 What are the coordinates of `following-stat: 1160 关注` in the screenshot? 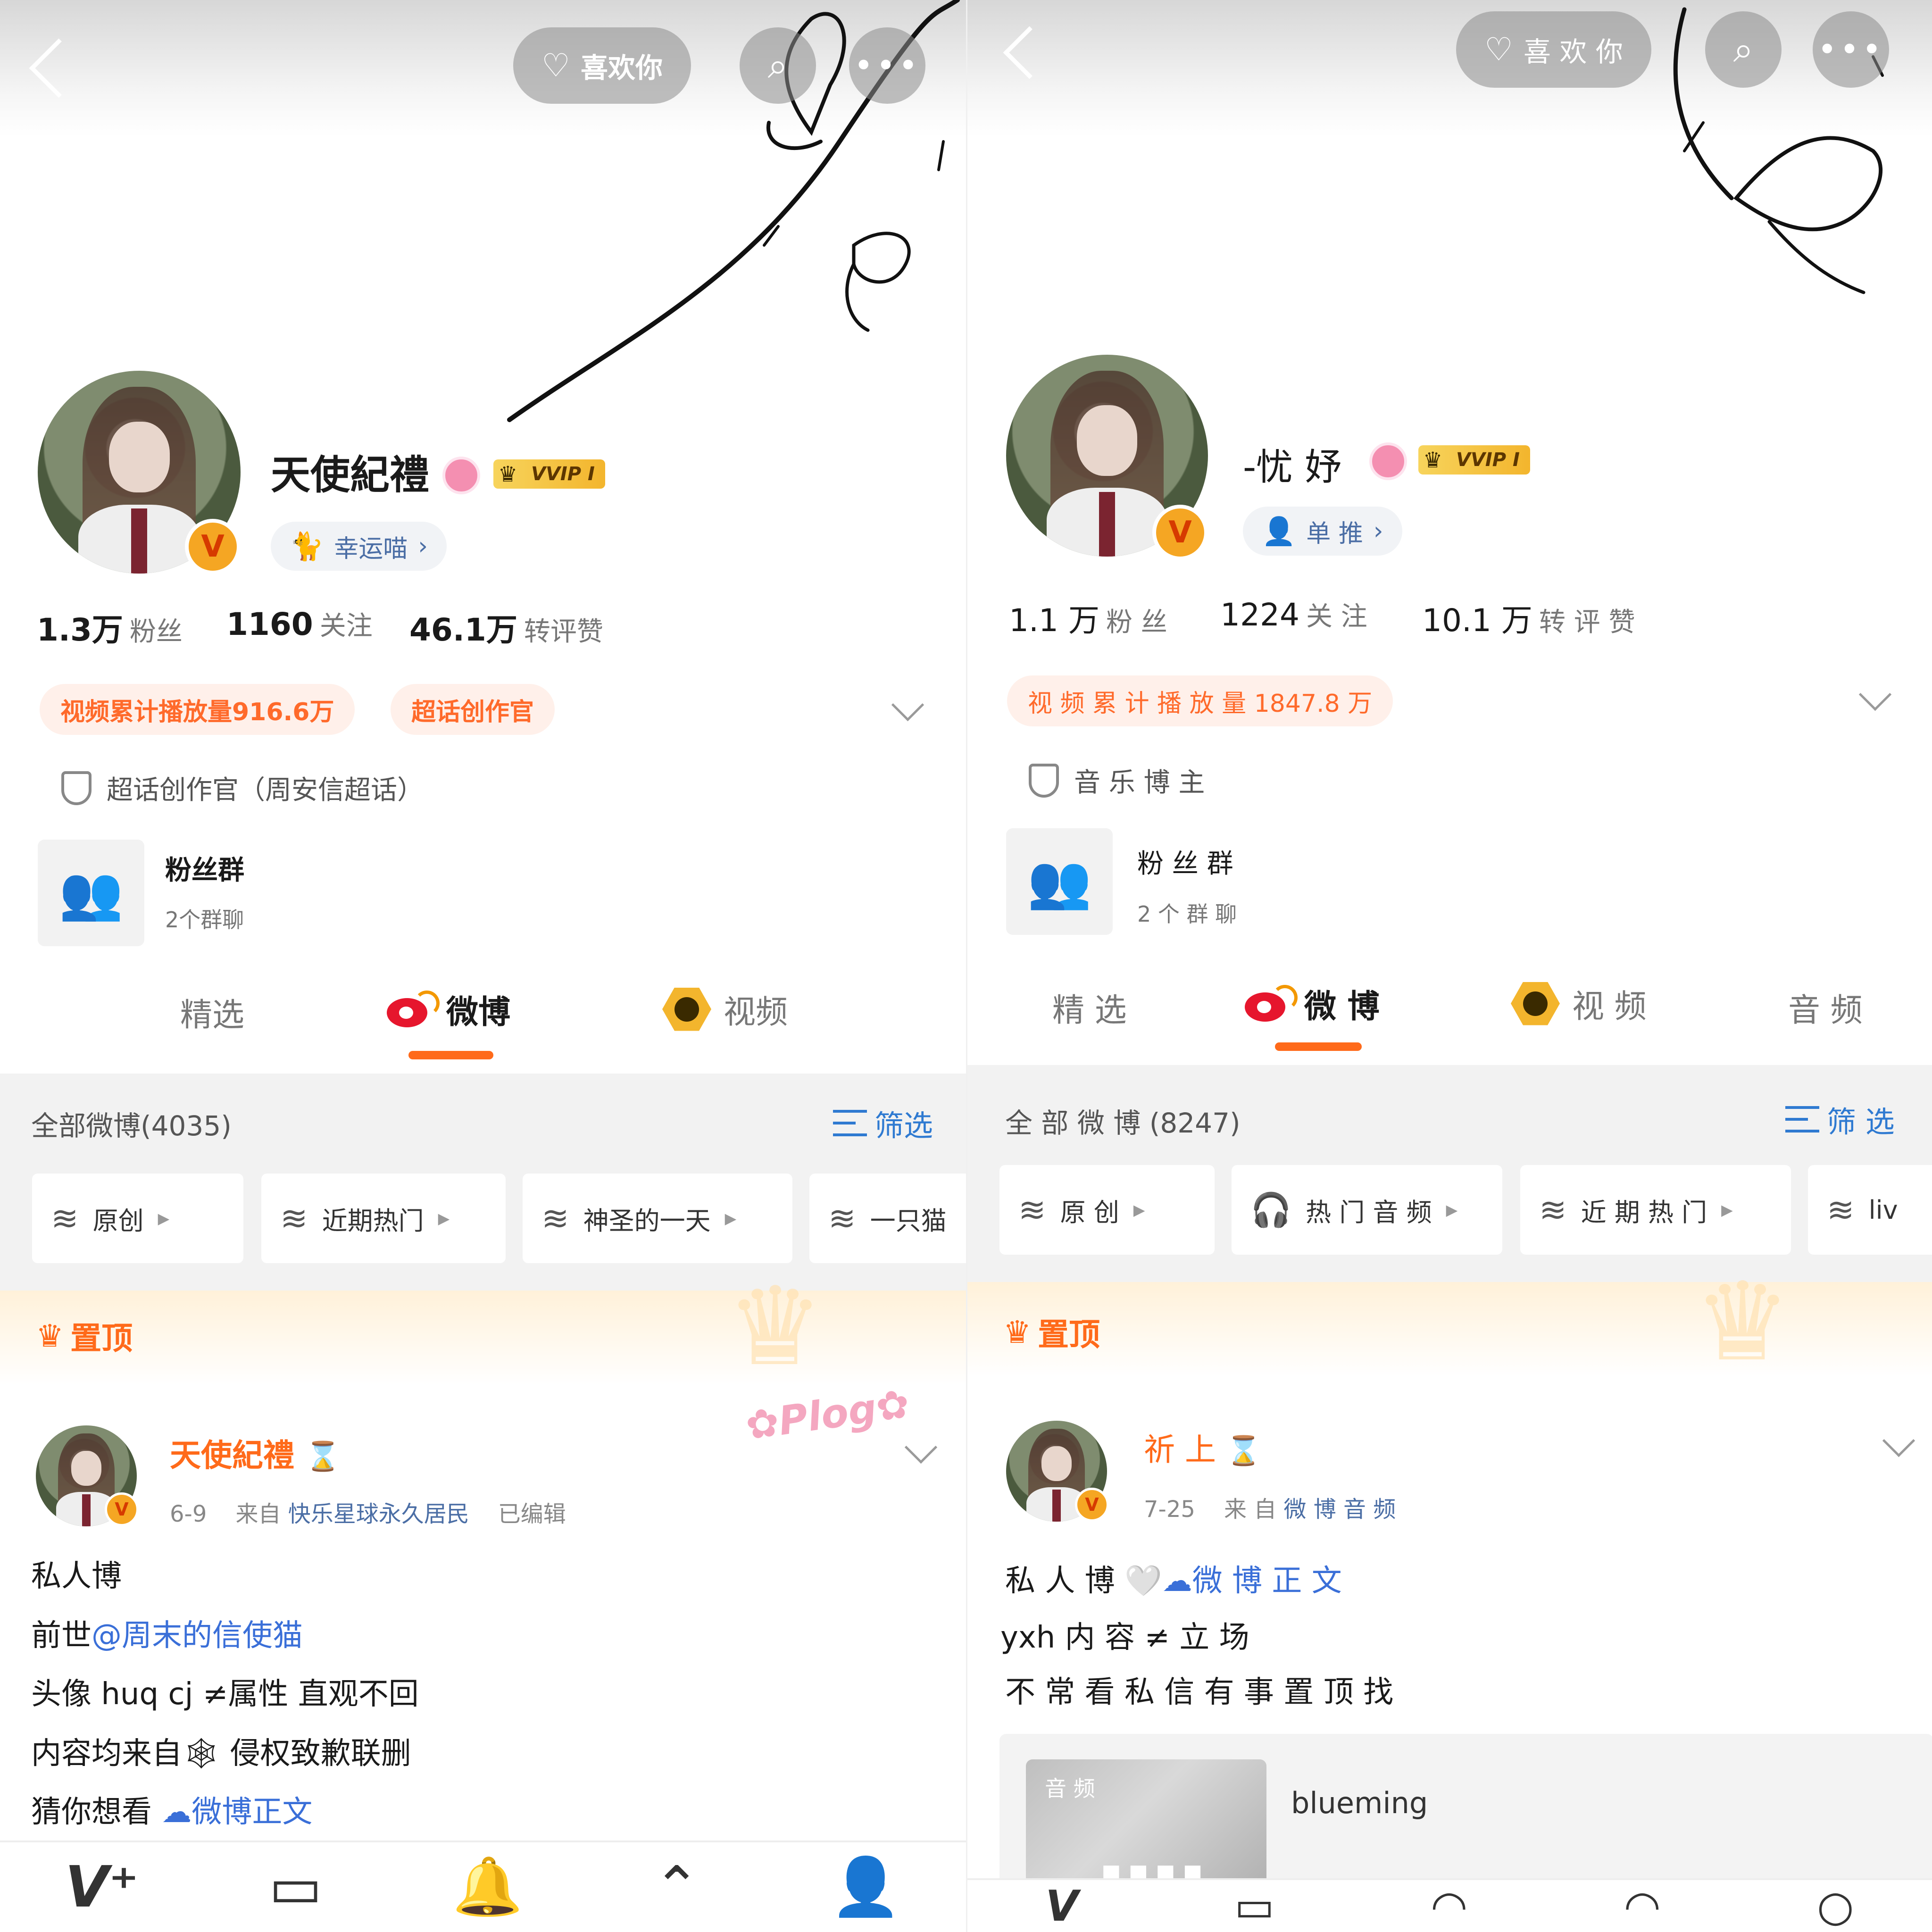 It's located at (299, 624).